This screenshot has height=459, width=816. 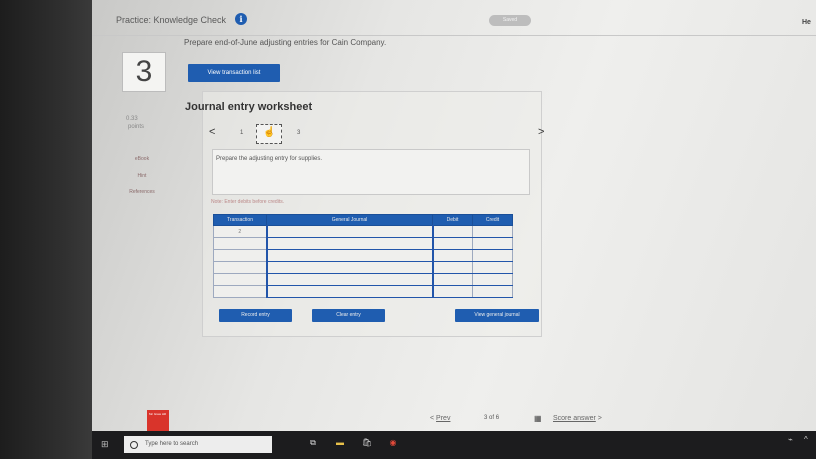 I want to click on col-header-general-journal: General Journal, so click(x=349, y=220).